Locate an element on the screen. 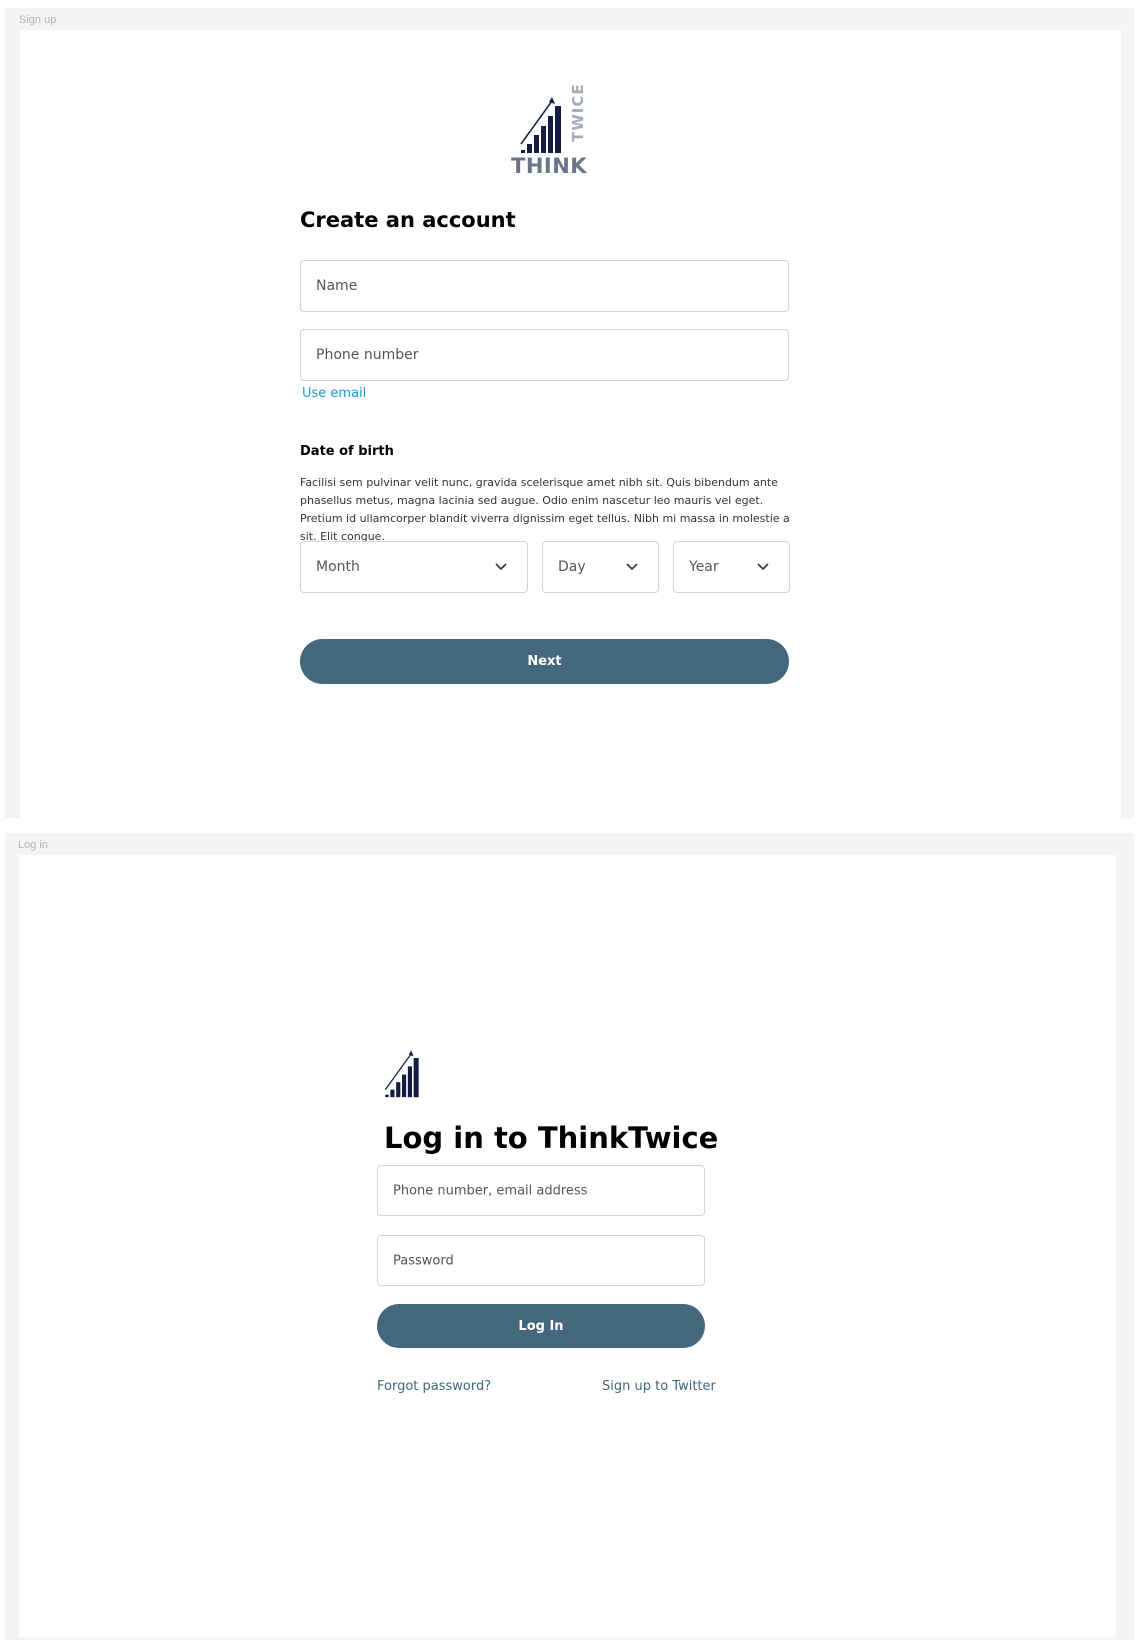 The height and width of the screenshot is (1646, 1139). month-select-label: Month is located at coordinates (338, 567).